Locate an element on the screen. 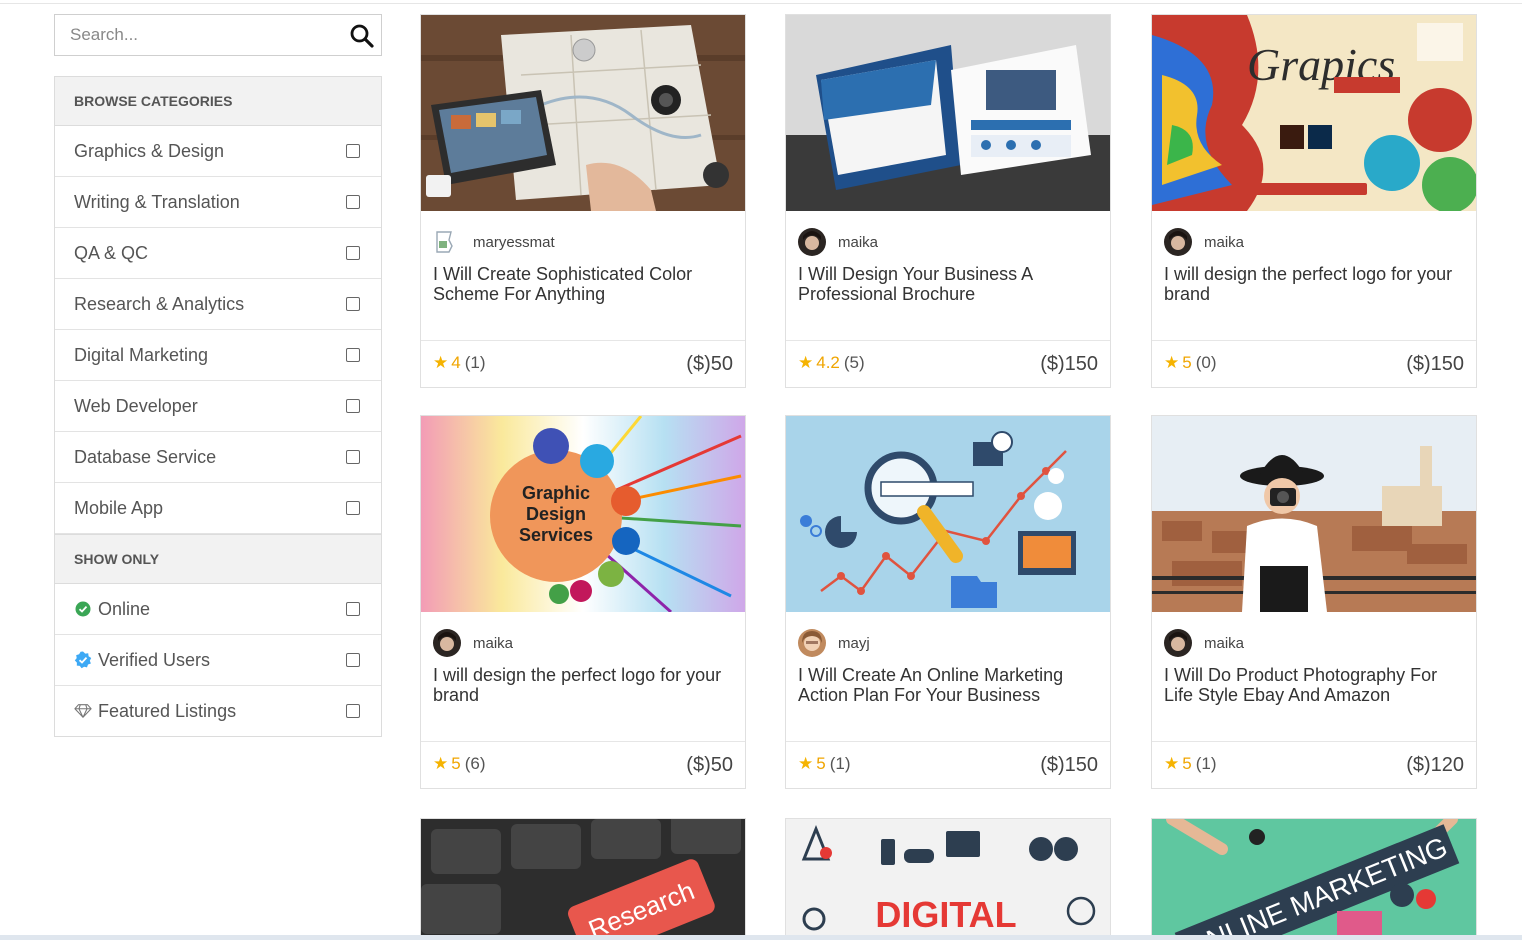 Image resolution: width=1522 pixels, height=940 pixels. search-input is located at coordinates (210, 35).